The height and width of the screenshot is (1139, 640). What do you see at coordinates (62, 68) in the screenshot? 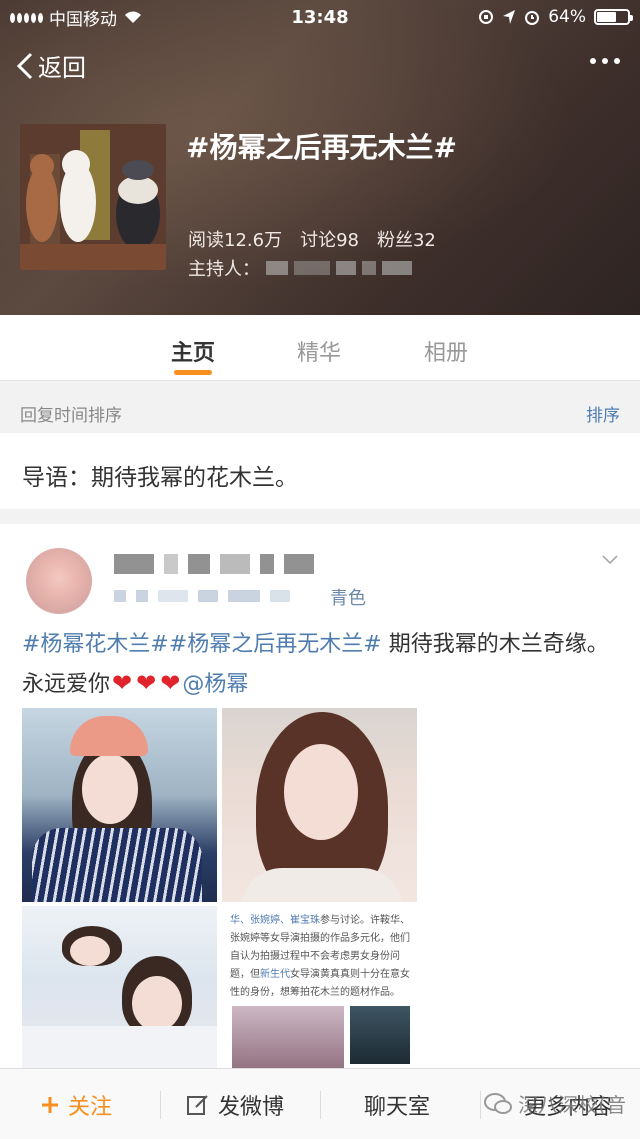
I see `back-label: 返回` at bounding box center [62, 68].